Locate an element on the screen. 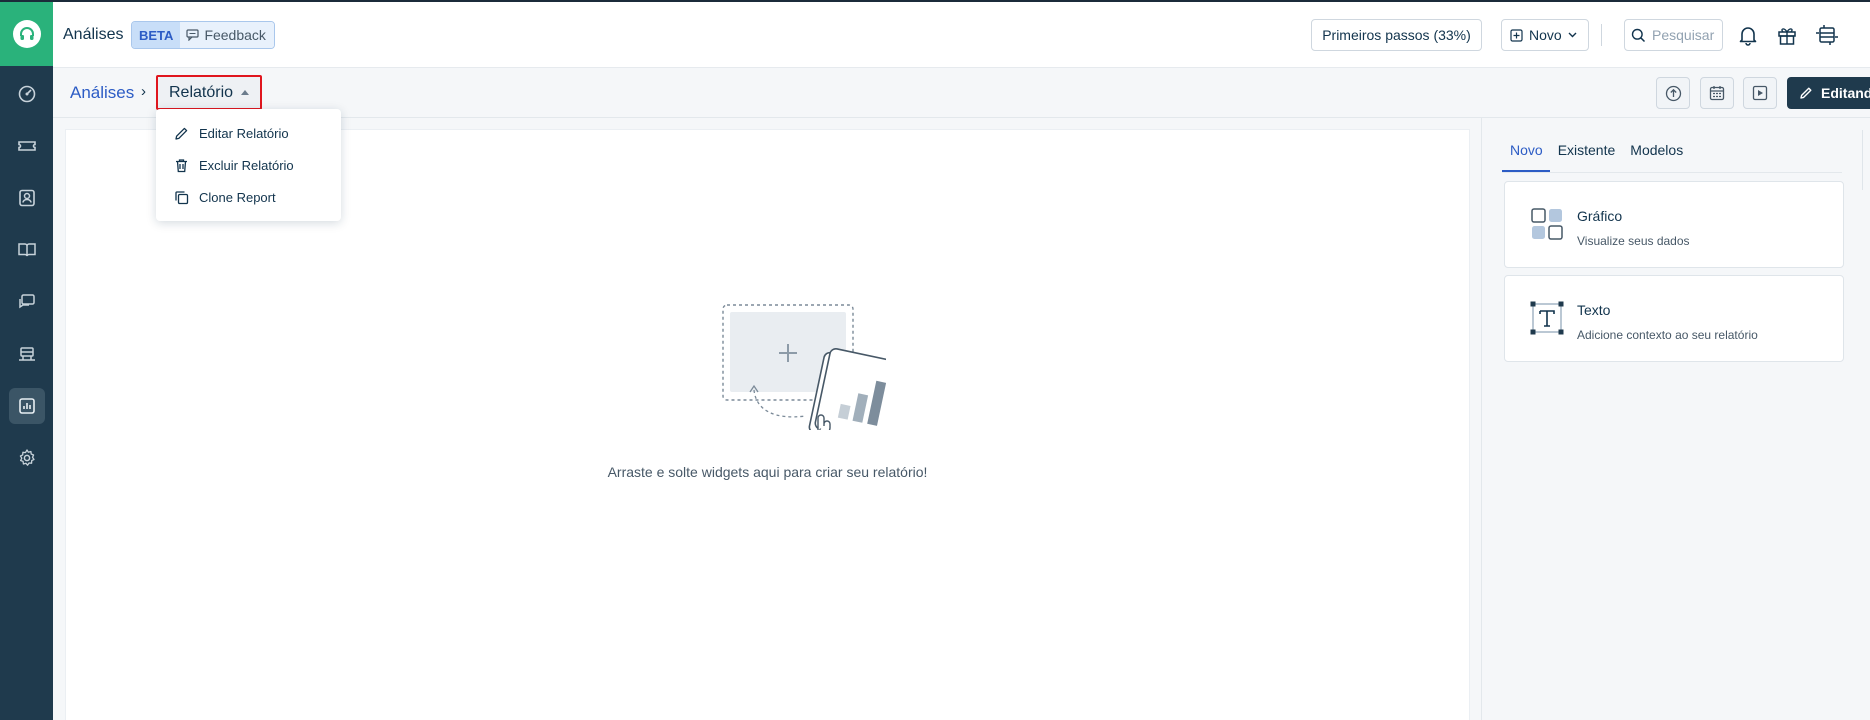  report-menu-toggle: Relatório is located at coordinates (209, 92).